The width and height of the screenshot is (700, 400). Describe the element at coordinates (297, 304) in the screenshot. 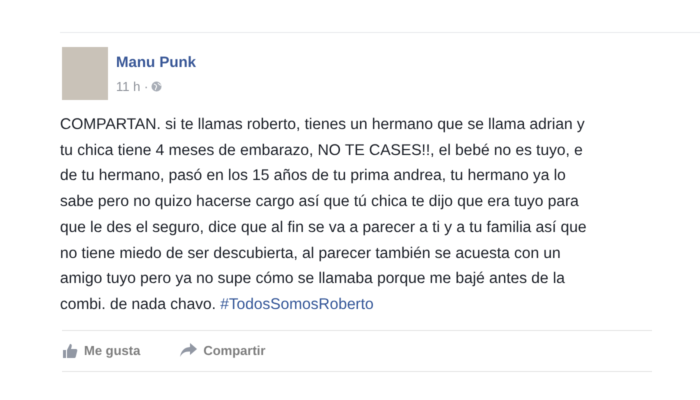

I see `hashtag-link: #TodosSomosRoberto` at that location.